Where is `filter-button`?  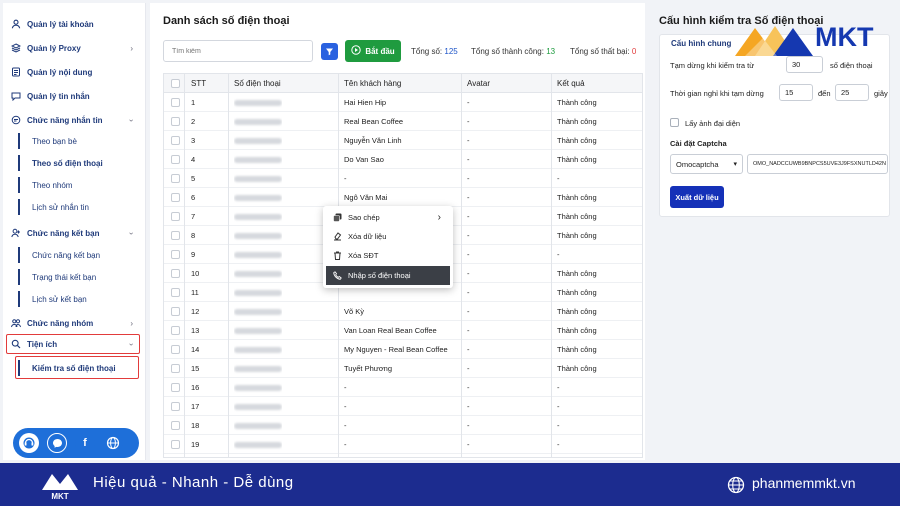
filter-button is located at coordinates (329, 51).